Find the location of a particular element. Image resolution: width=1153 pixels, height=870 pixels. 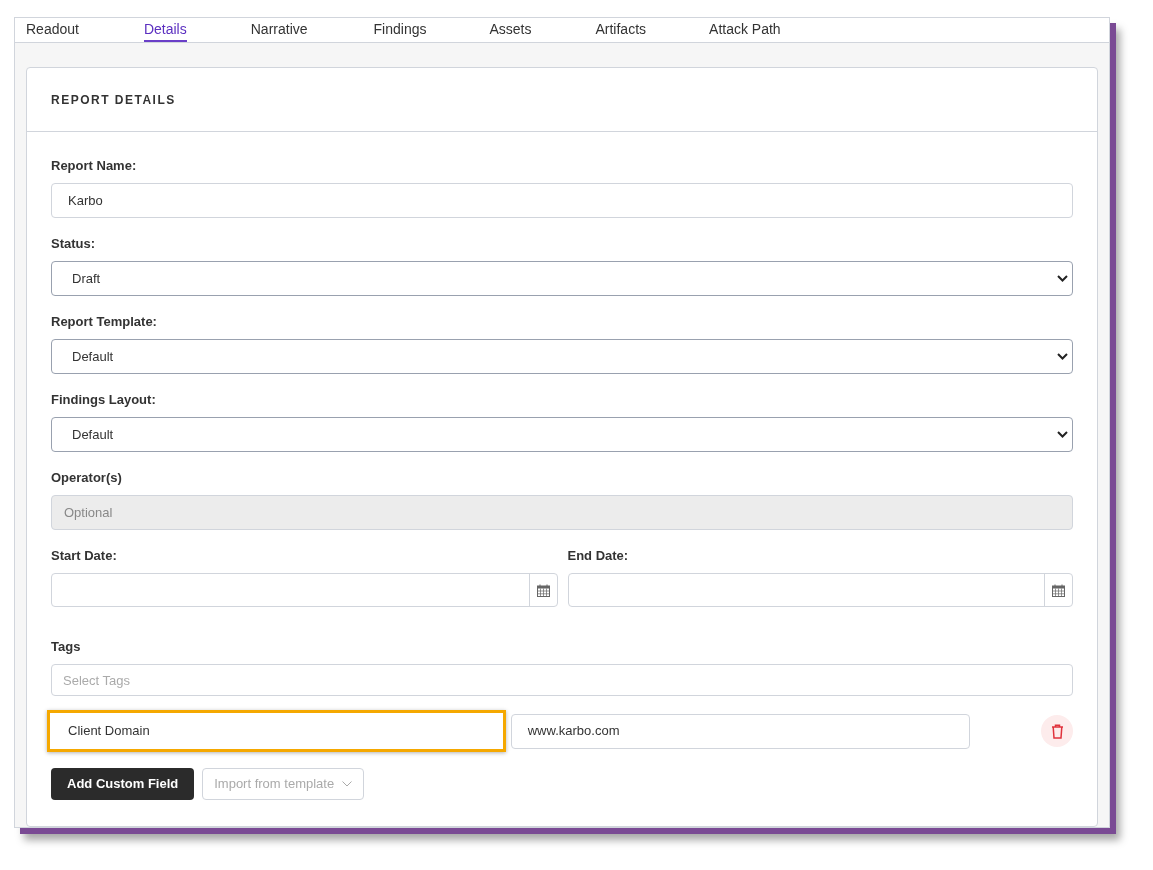

tab: Assets is located at coordinates (510, 30).